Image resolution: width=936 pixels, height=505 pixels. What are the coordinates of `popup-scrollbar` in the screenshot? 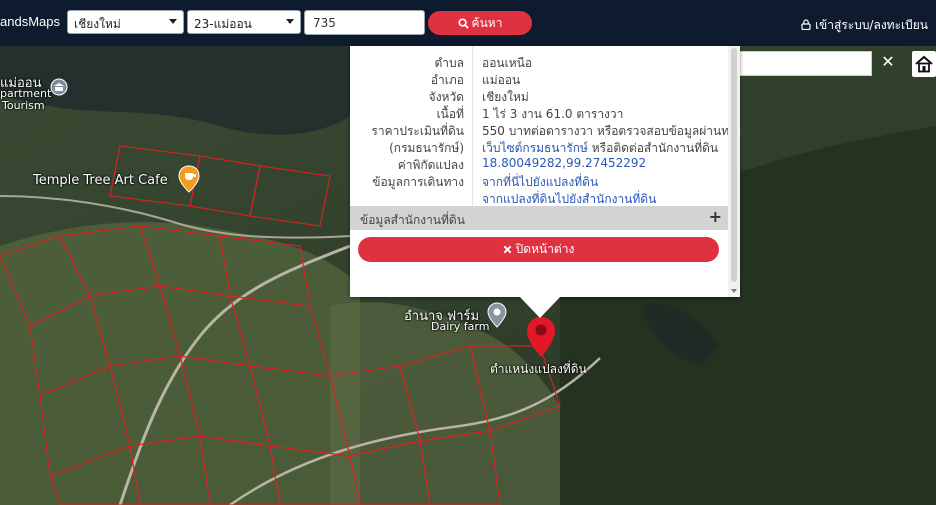 It's located at (734, 171).